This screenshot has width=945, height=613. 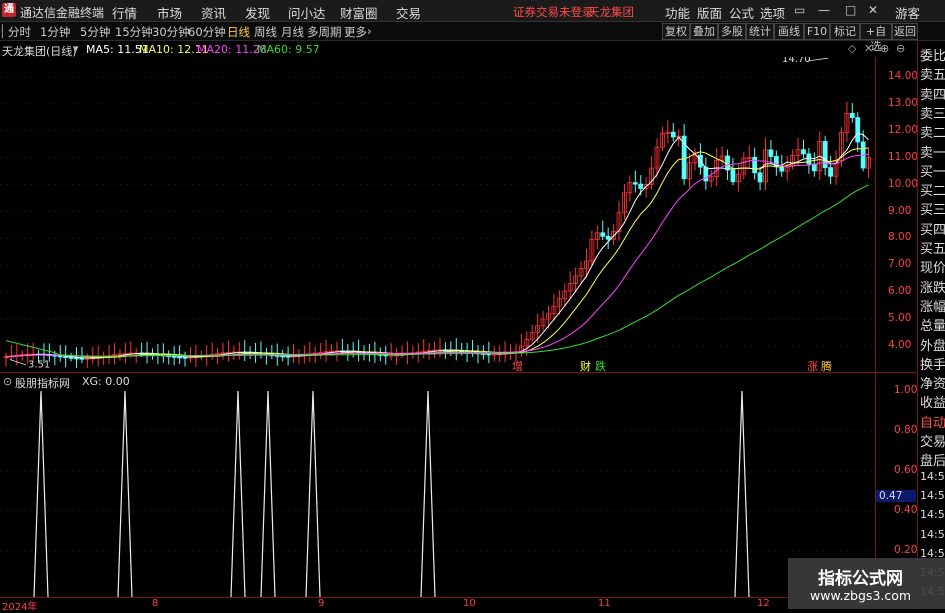 What do you see at coordinates (359, 12) in the screenshot?
I see `menu-wealth: 财富圈` at bounding box center [359, 12].